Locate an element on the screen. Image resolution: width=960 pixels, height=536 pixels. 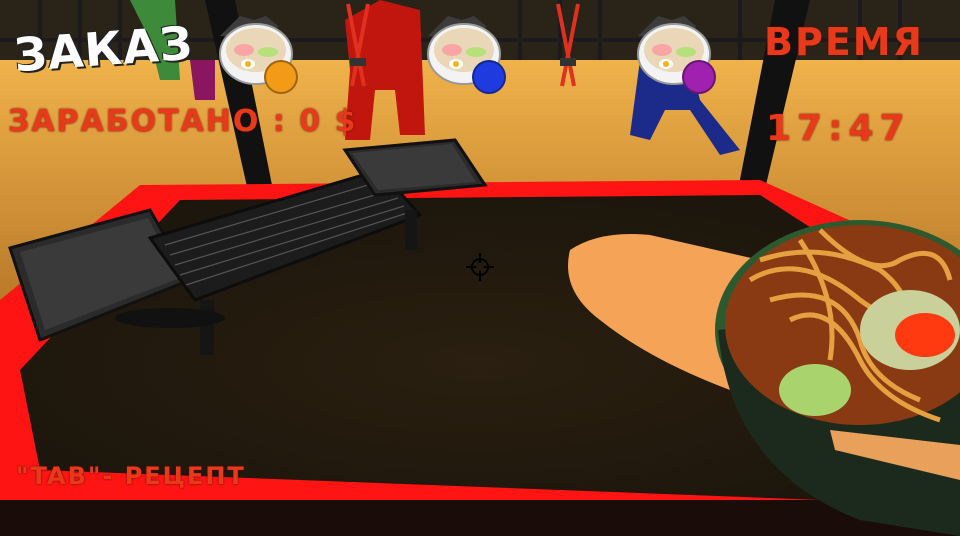
crosshair-icon is located at coordinates (480, 267).